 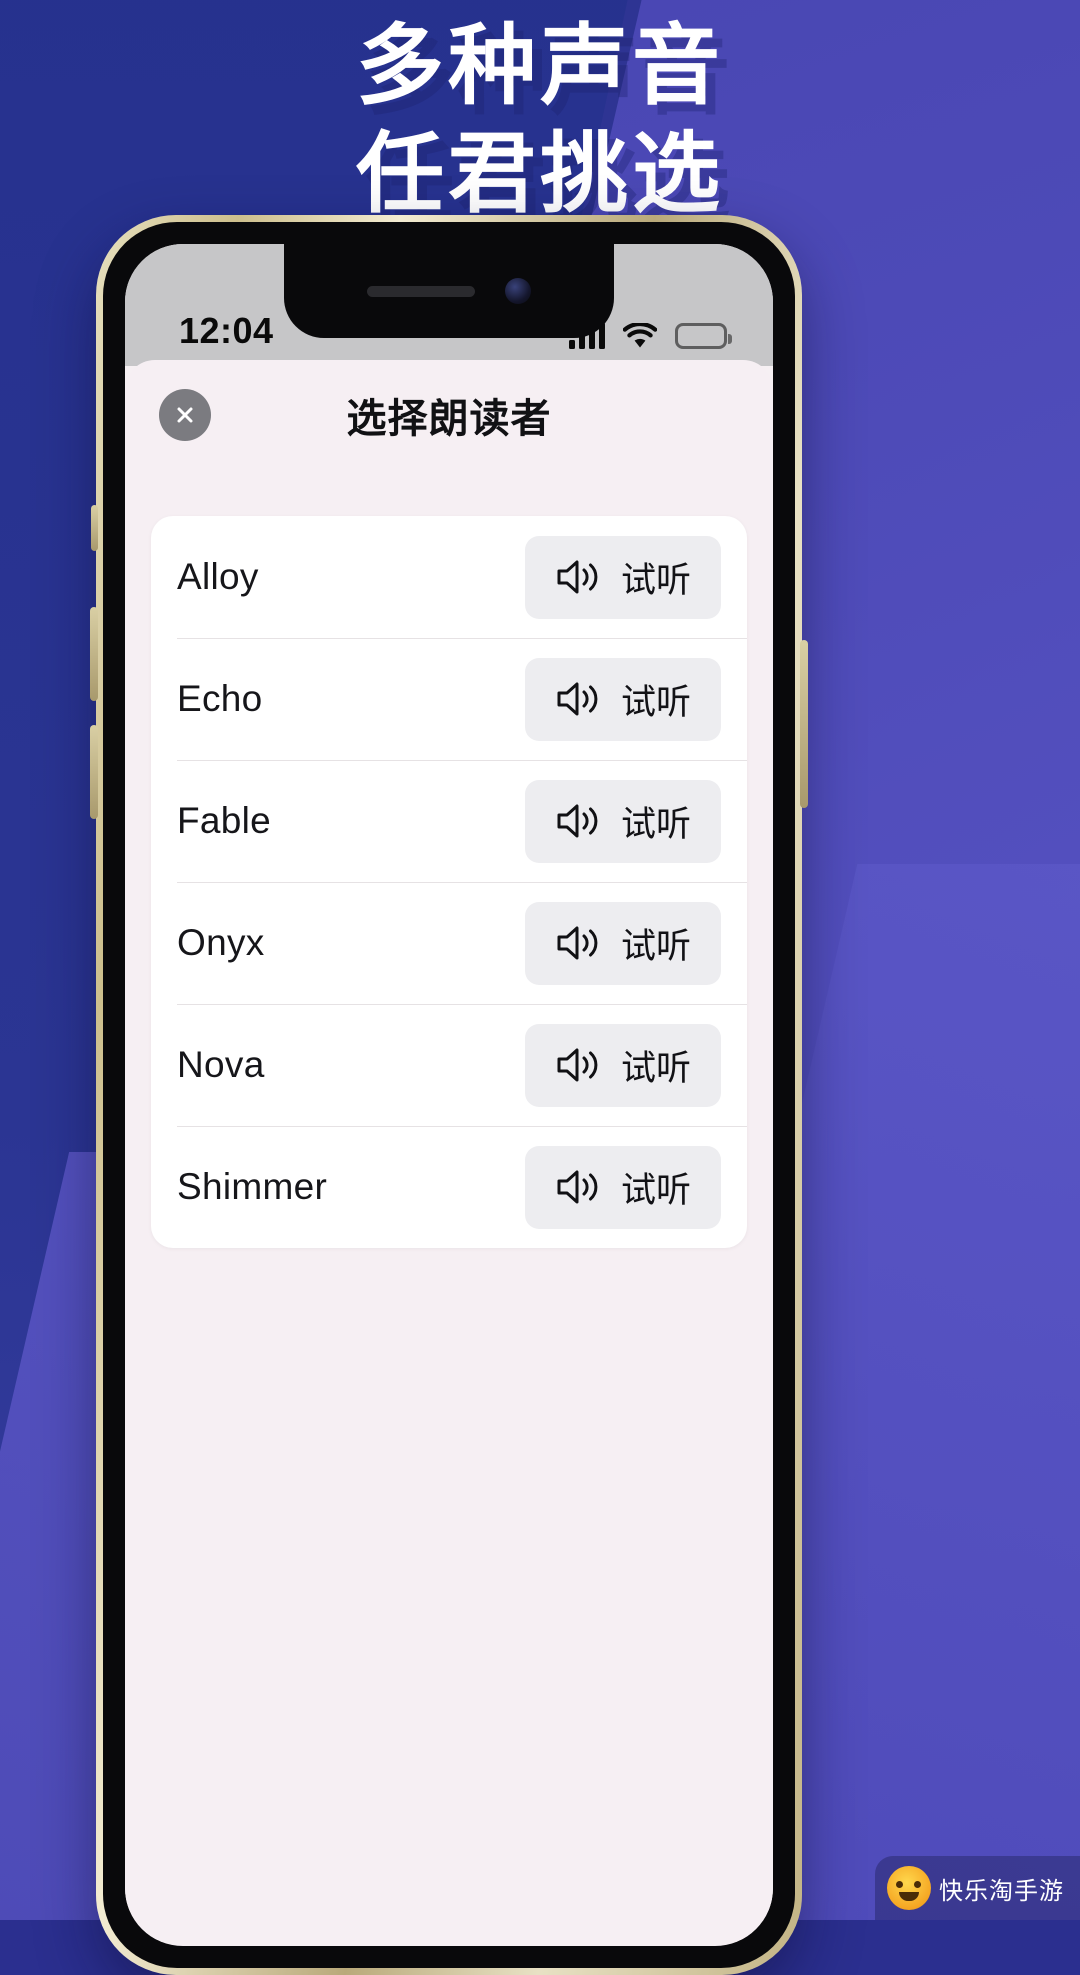 I want to click on status-bar-clock: 12:04, so click(x=226, y=330).